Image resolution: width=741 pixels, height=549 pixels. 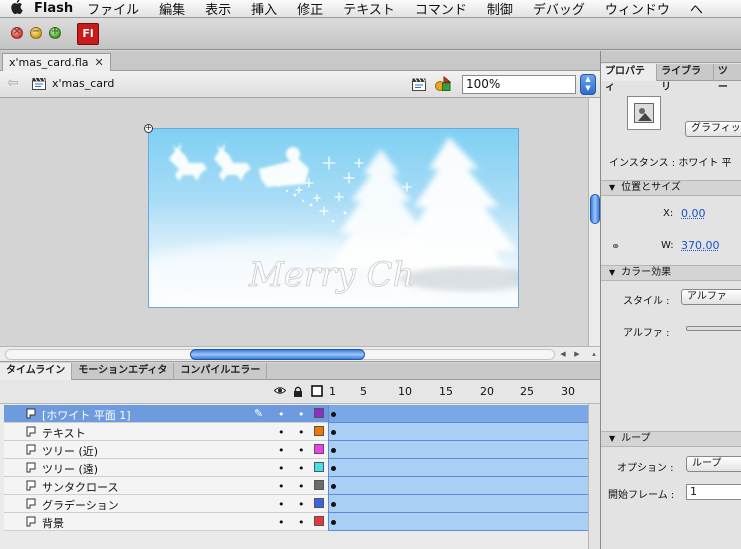 What do you see at coordinates (86, 415) in the screenshot?
I see `layer-name: [ホワイト 平面 1]` at bounding box center [86, 415].